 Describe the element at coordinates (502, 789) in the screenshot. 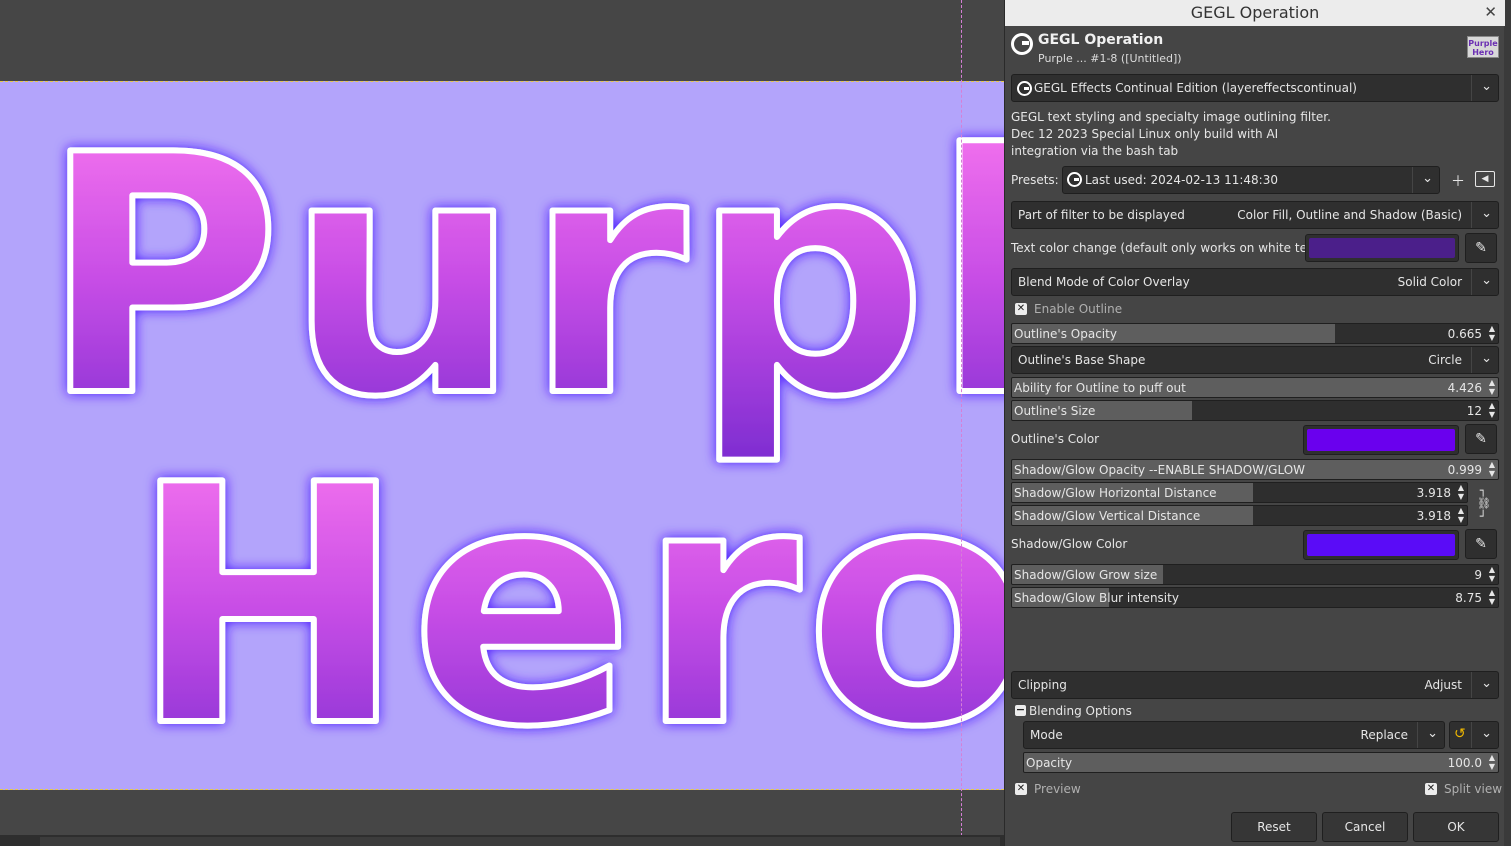

I see `layer-boundary-bottom` at that location.